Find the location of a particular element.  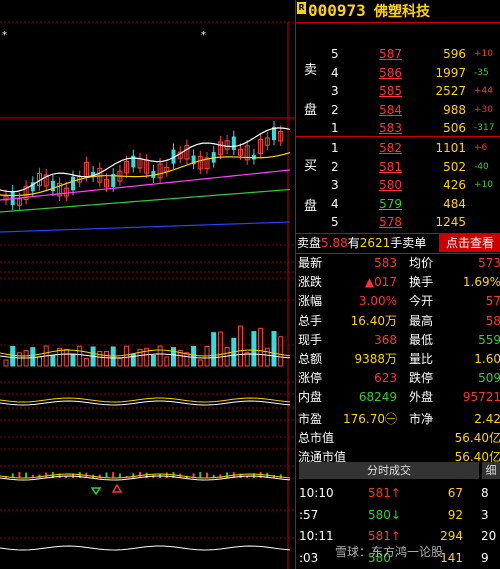

stat-value: 95721 is located at coordinates (481, 397).